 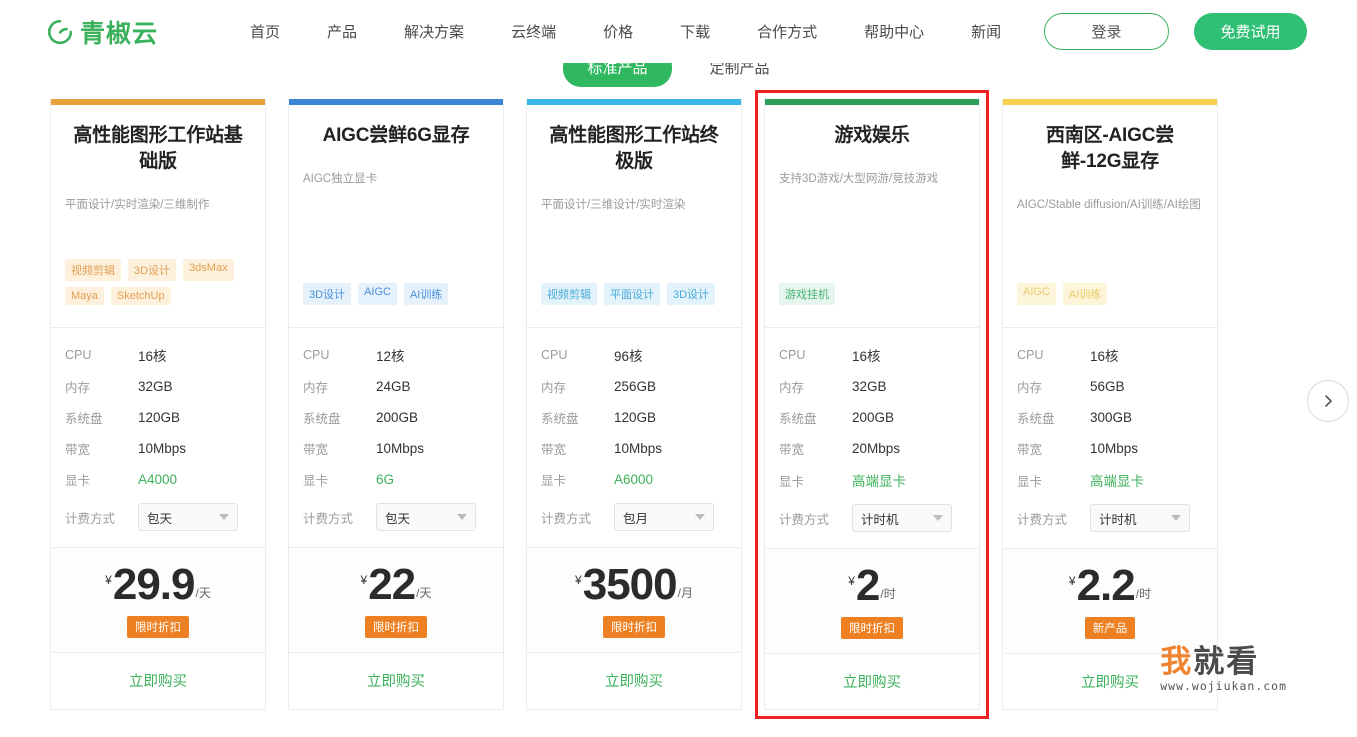 I want to click on price-line: ¥ 29.9 /天, so click(x=158, y=584).